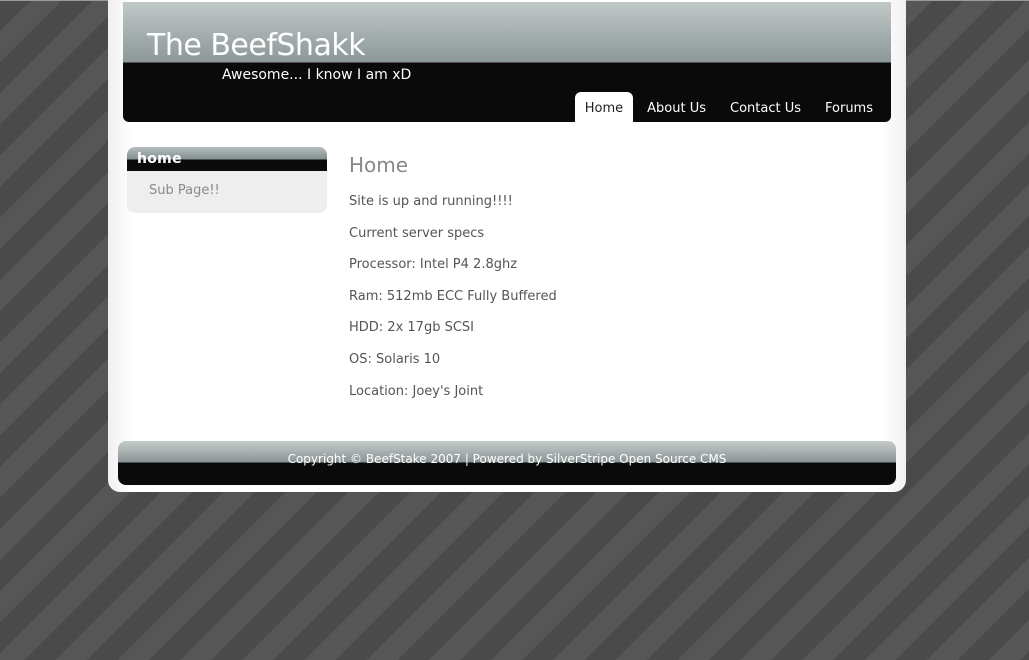 This screenshot has width=1029, height=660. What do you see at coordinates (379, 165) in the screenshot?
I see `page-title: Home` at bounding box center [379, 165].